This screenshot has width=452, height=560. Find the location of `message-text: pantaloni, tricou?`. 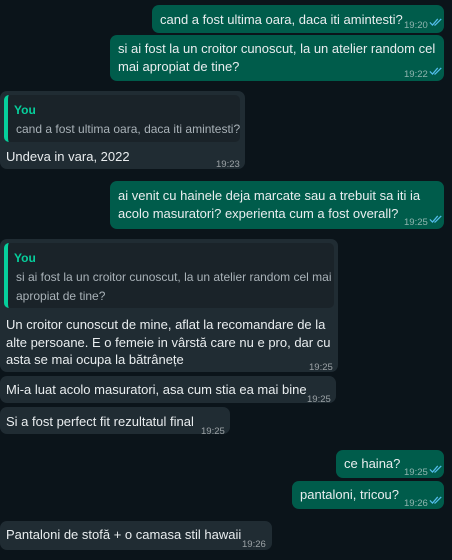

message-text: pantaloni, tricou? is located at coordinates (350, 494).